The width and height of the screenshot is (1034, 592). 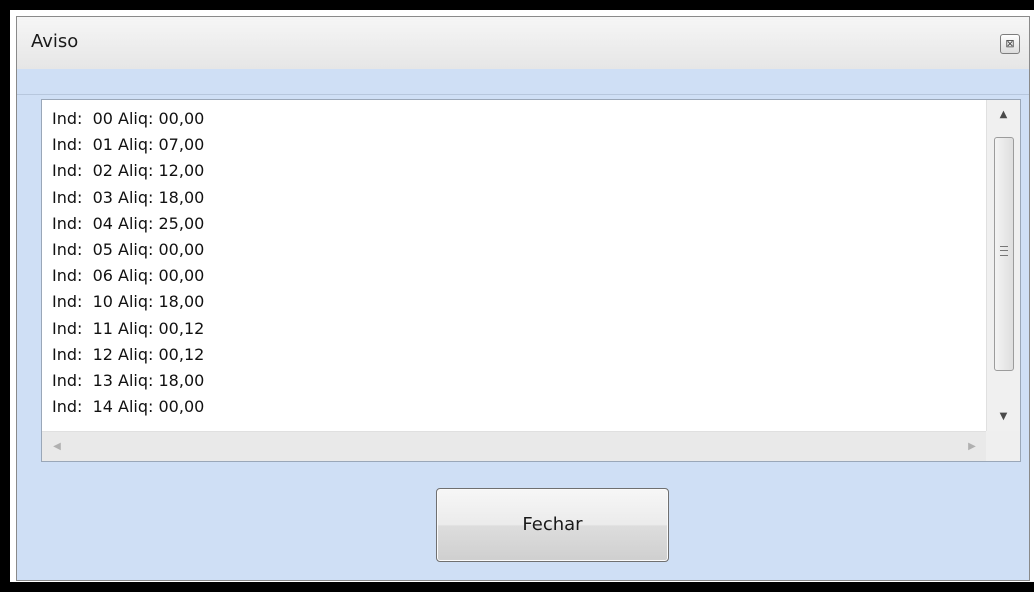 I want to click on memo-line: Ind: 02 Aliq: 12,00, so click(x=128, y=171).